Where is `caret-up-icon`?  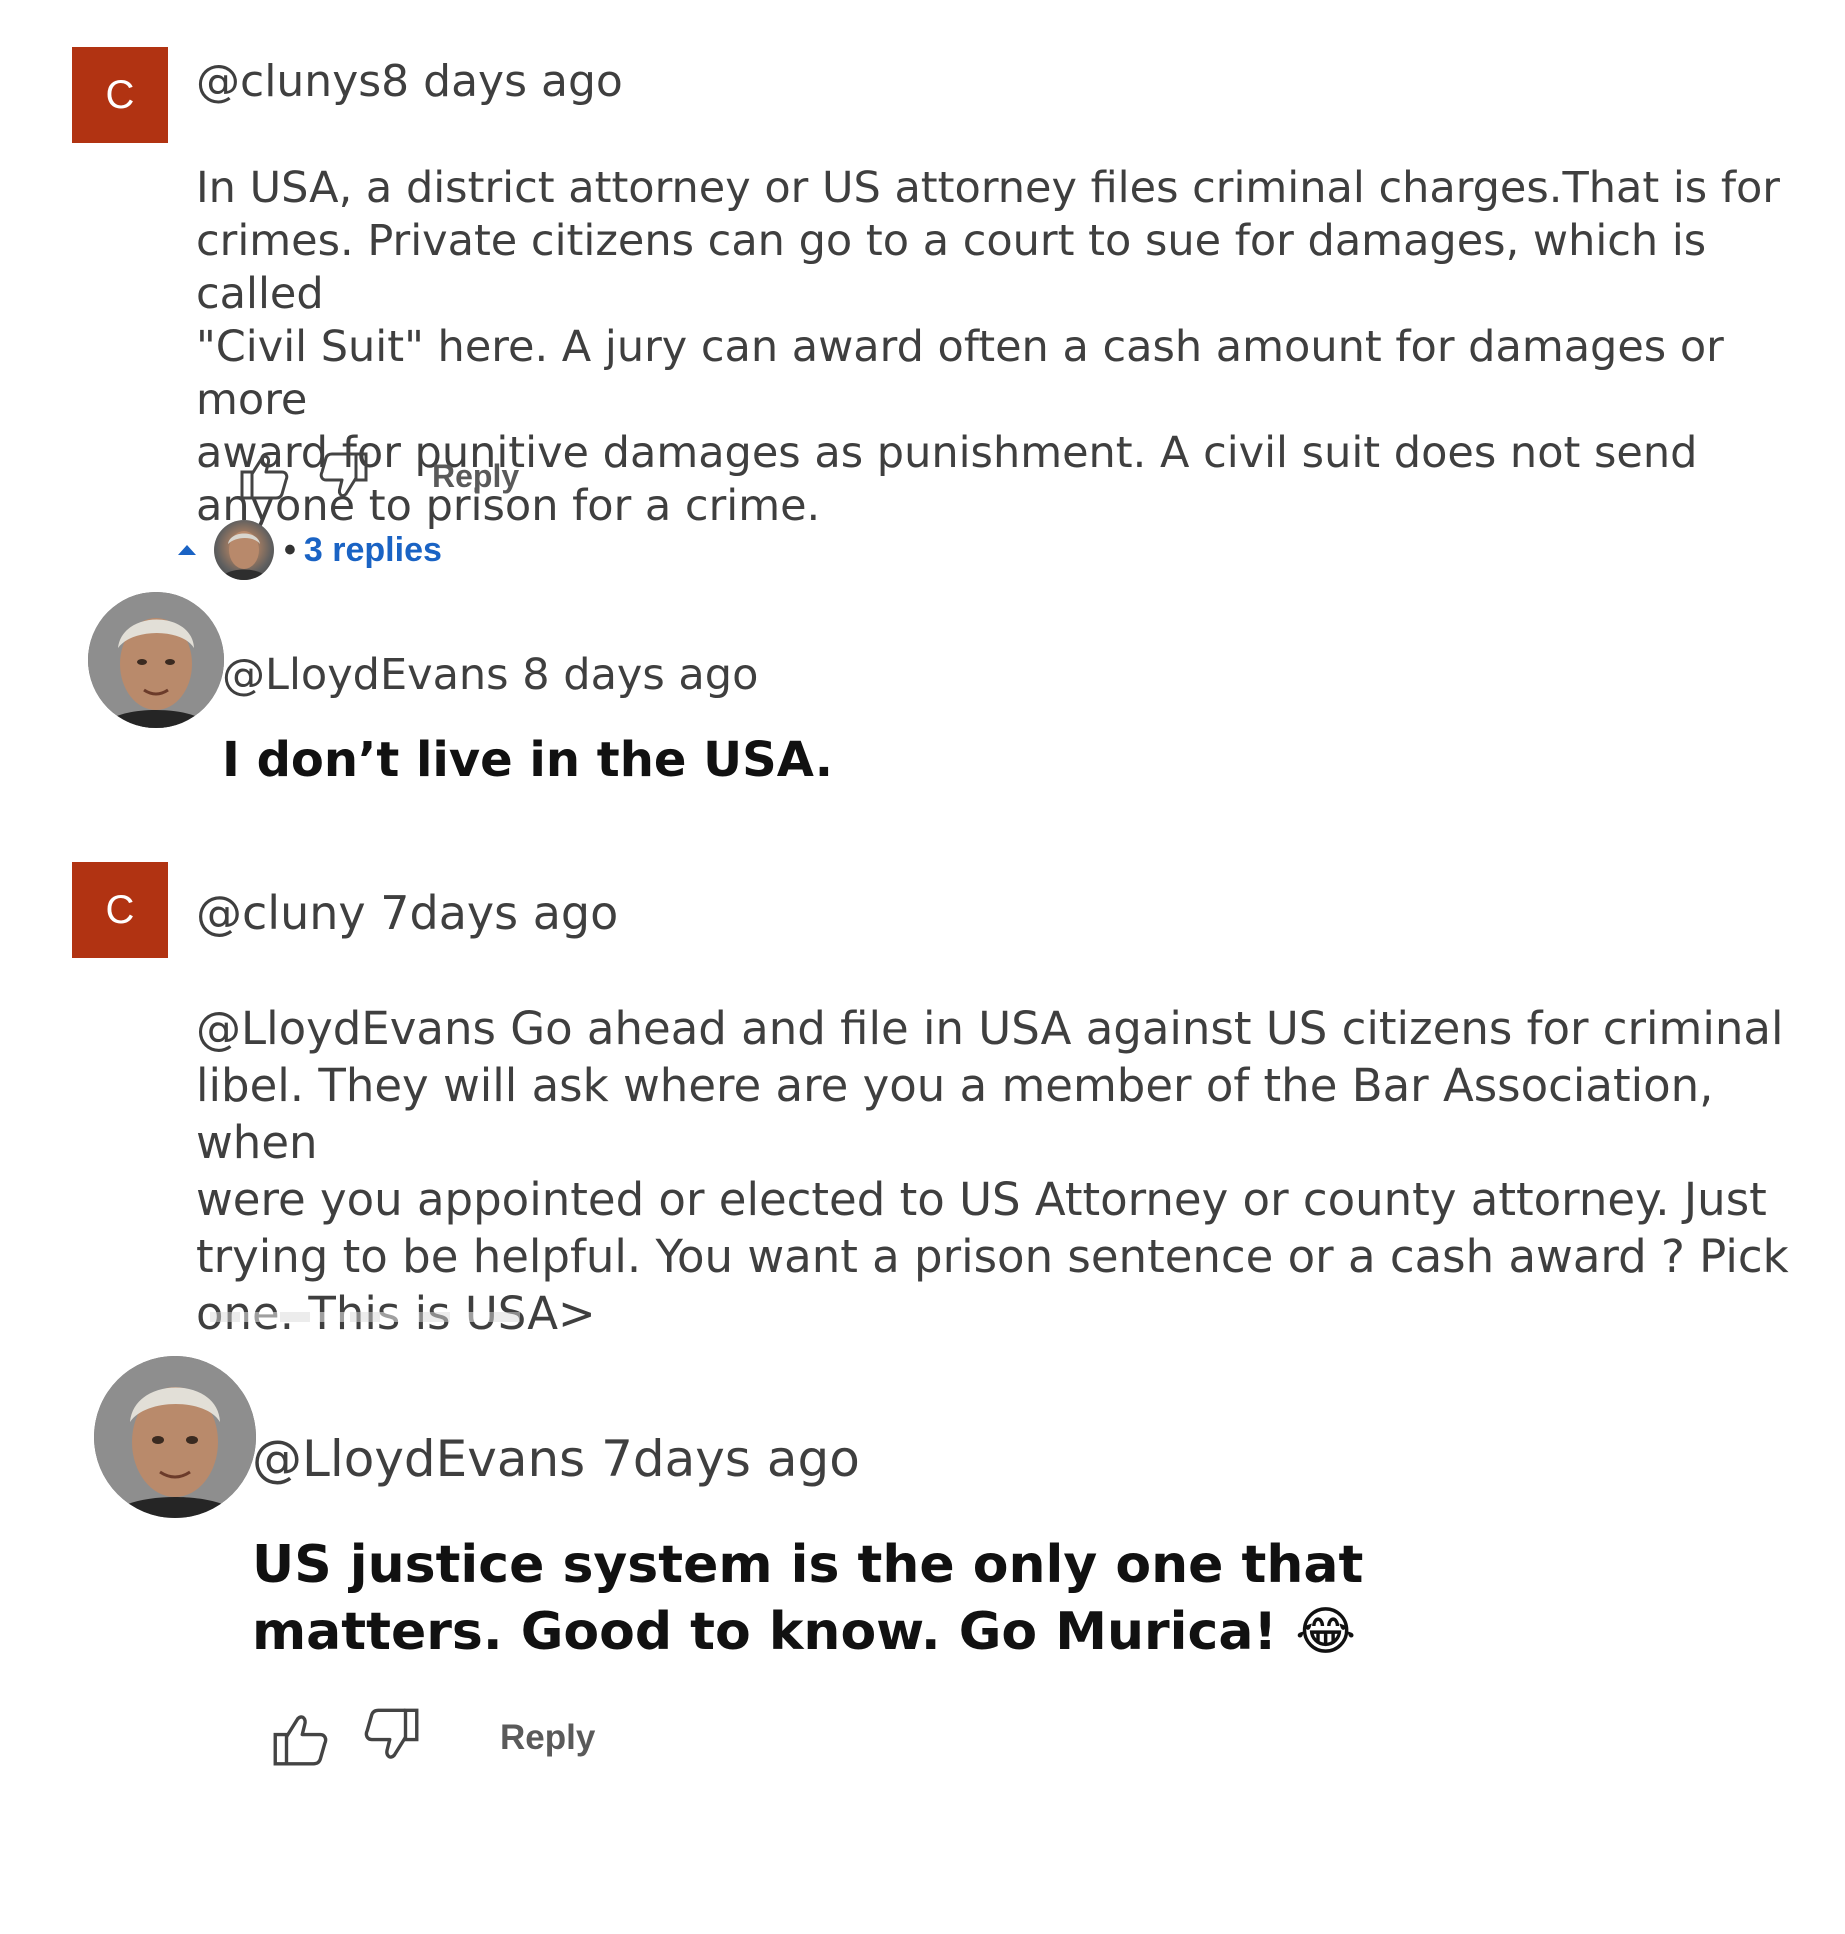
caret-up-icon is located at coordinates (187, 550).